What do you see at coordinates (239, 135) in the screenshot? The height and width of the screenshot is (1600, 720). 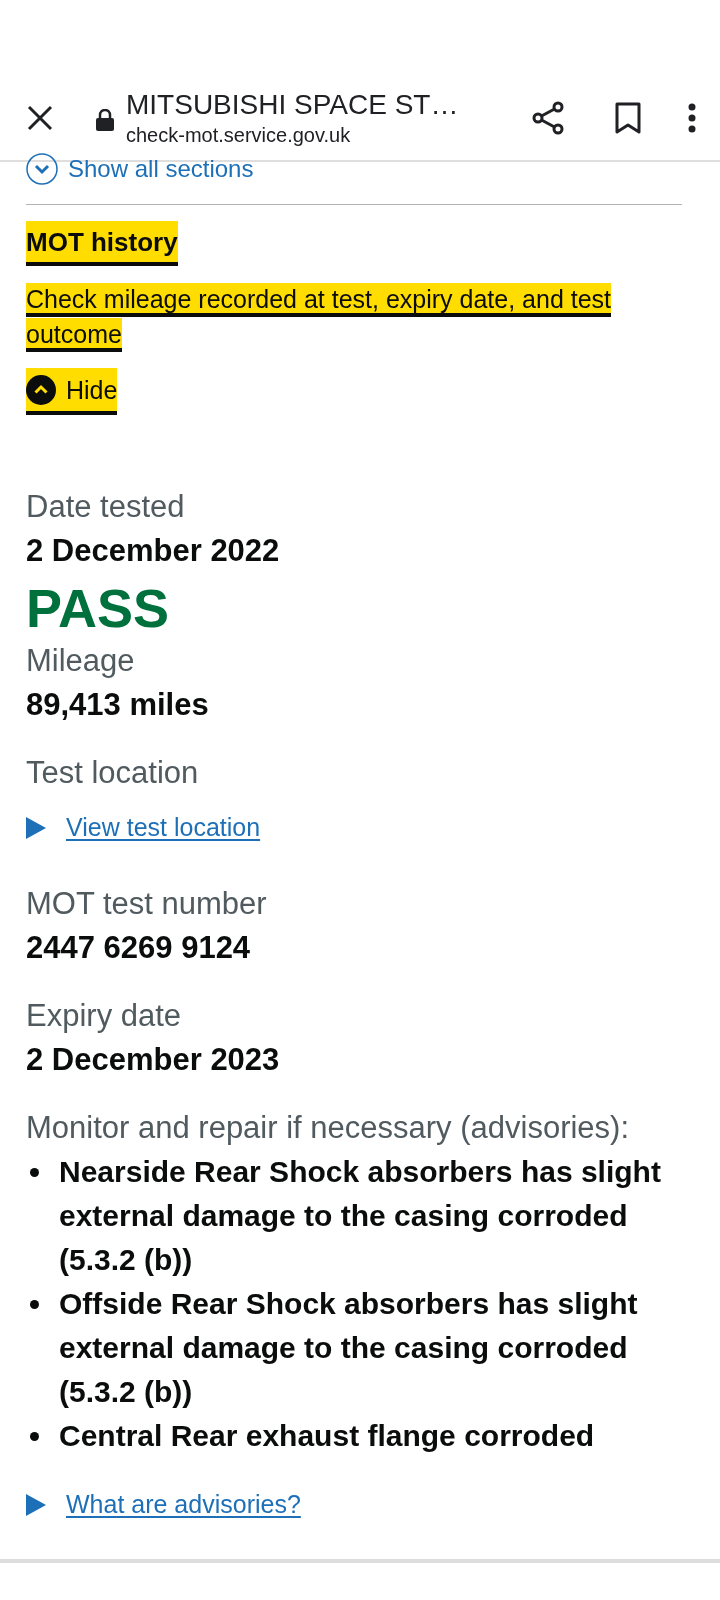 I see `url-text: check-mot.service.gov.uk` at bounding box center [239, 135].